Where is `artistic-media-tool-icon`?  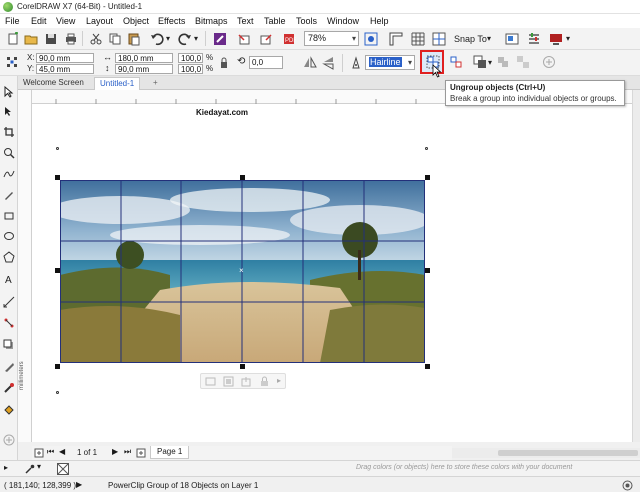 artistic-media-tool-icon is located at coordinates (9, 195).